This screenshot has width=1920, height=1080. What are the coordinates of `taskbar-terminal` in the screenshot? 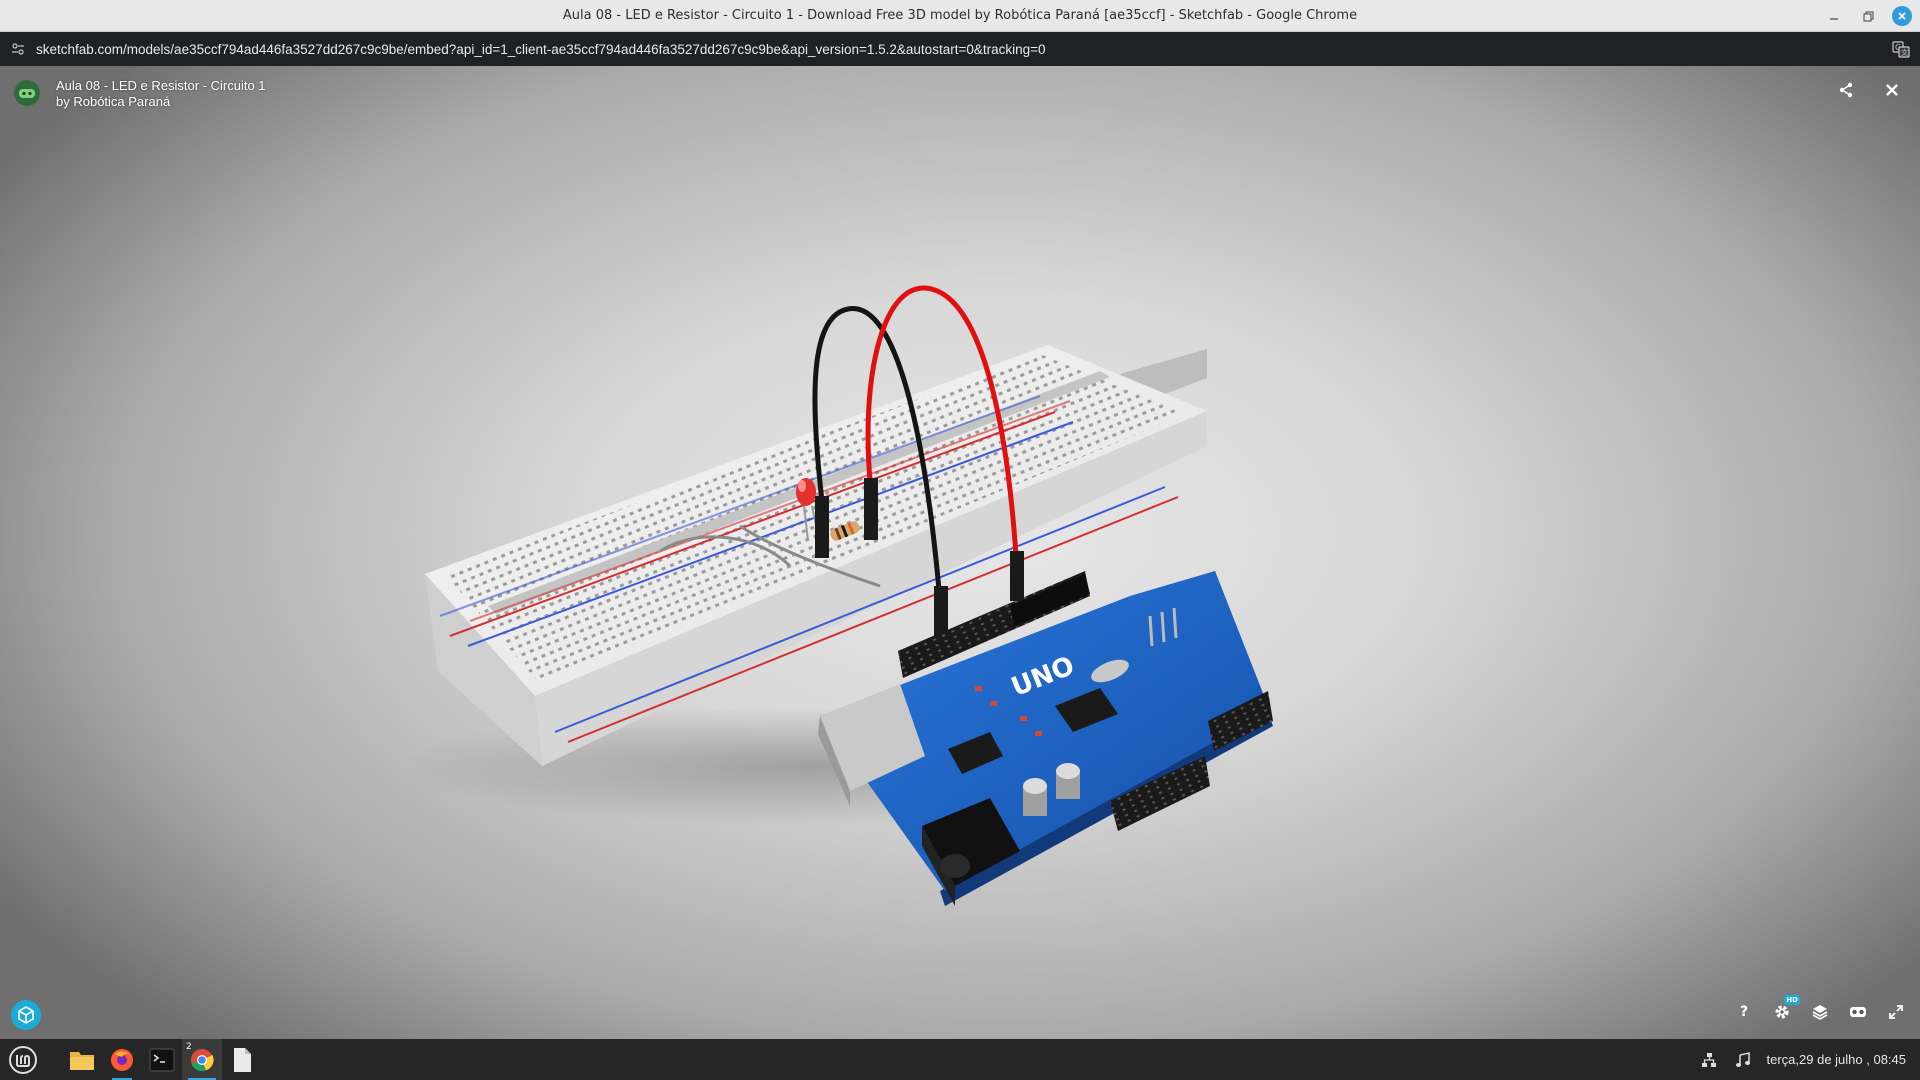 It's located at (162, 1059).